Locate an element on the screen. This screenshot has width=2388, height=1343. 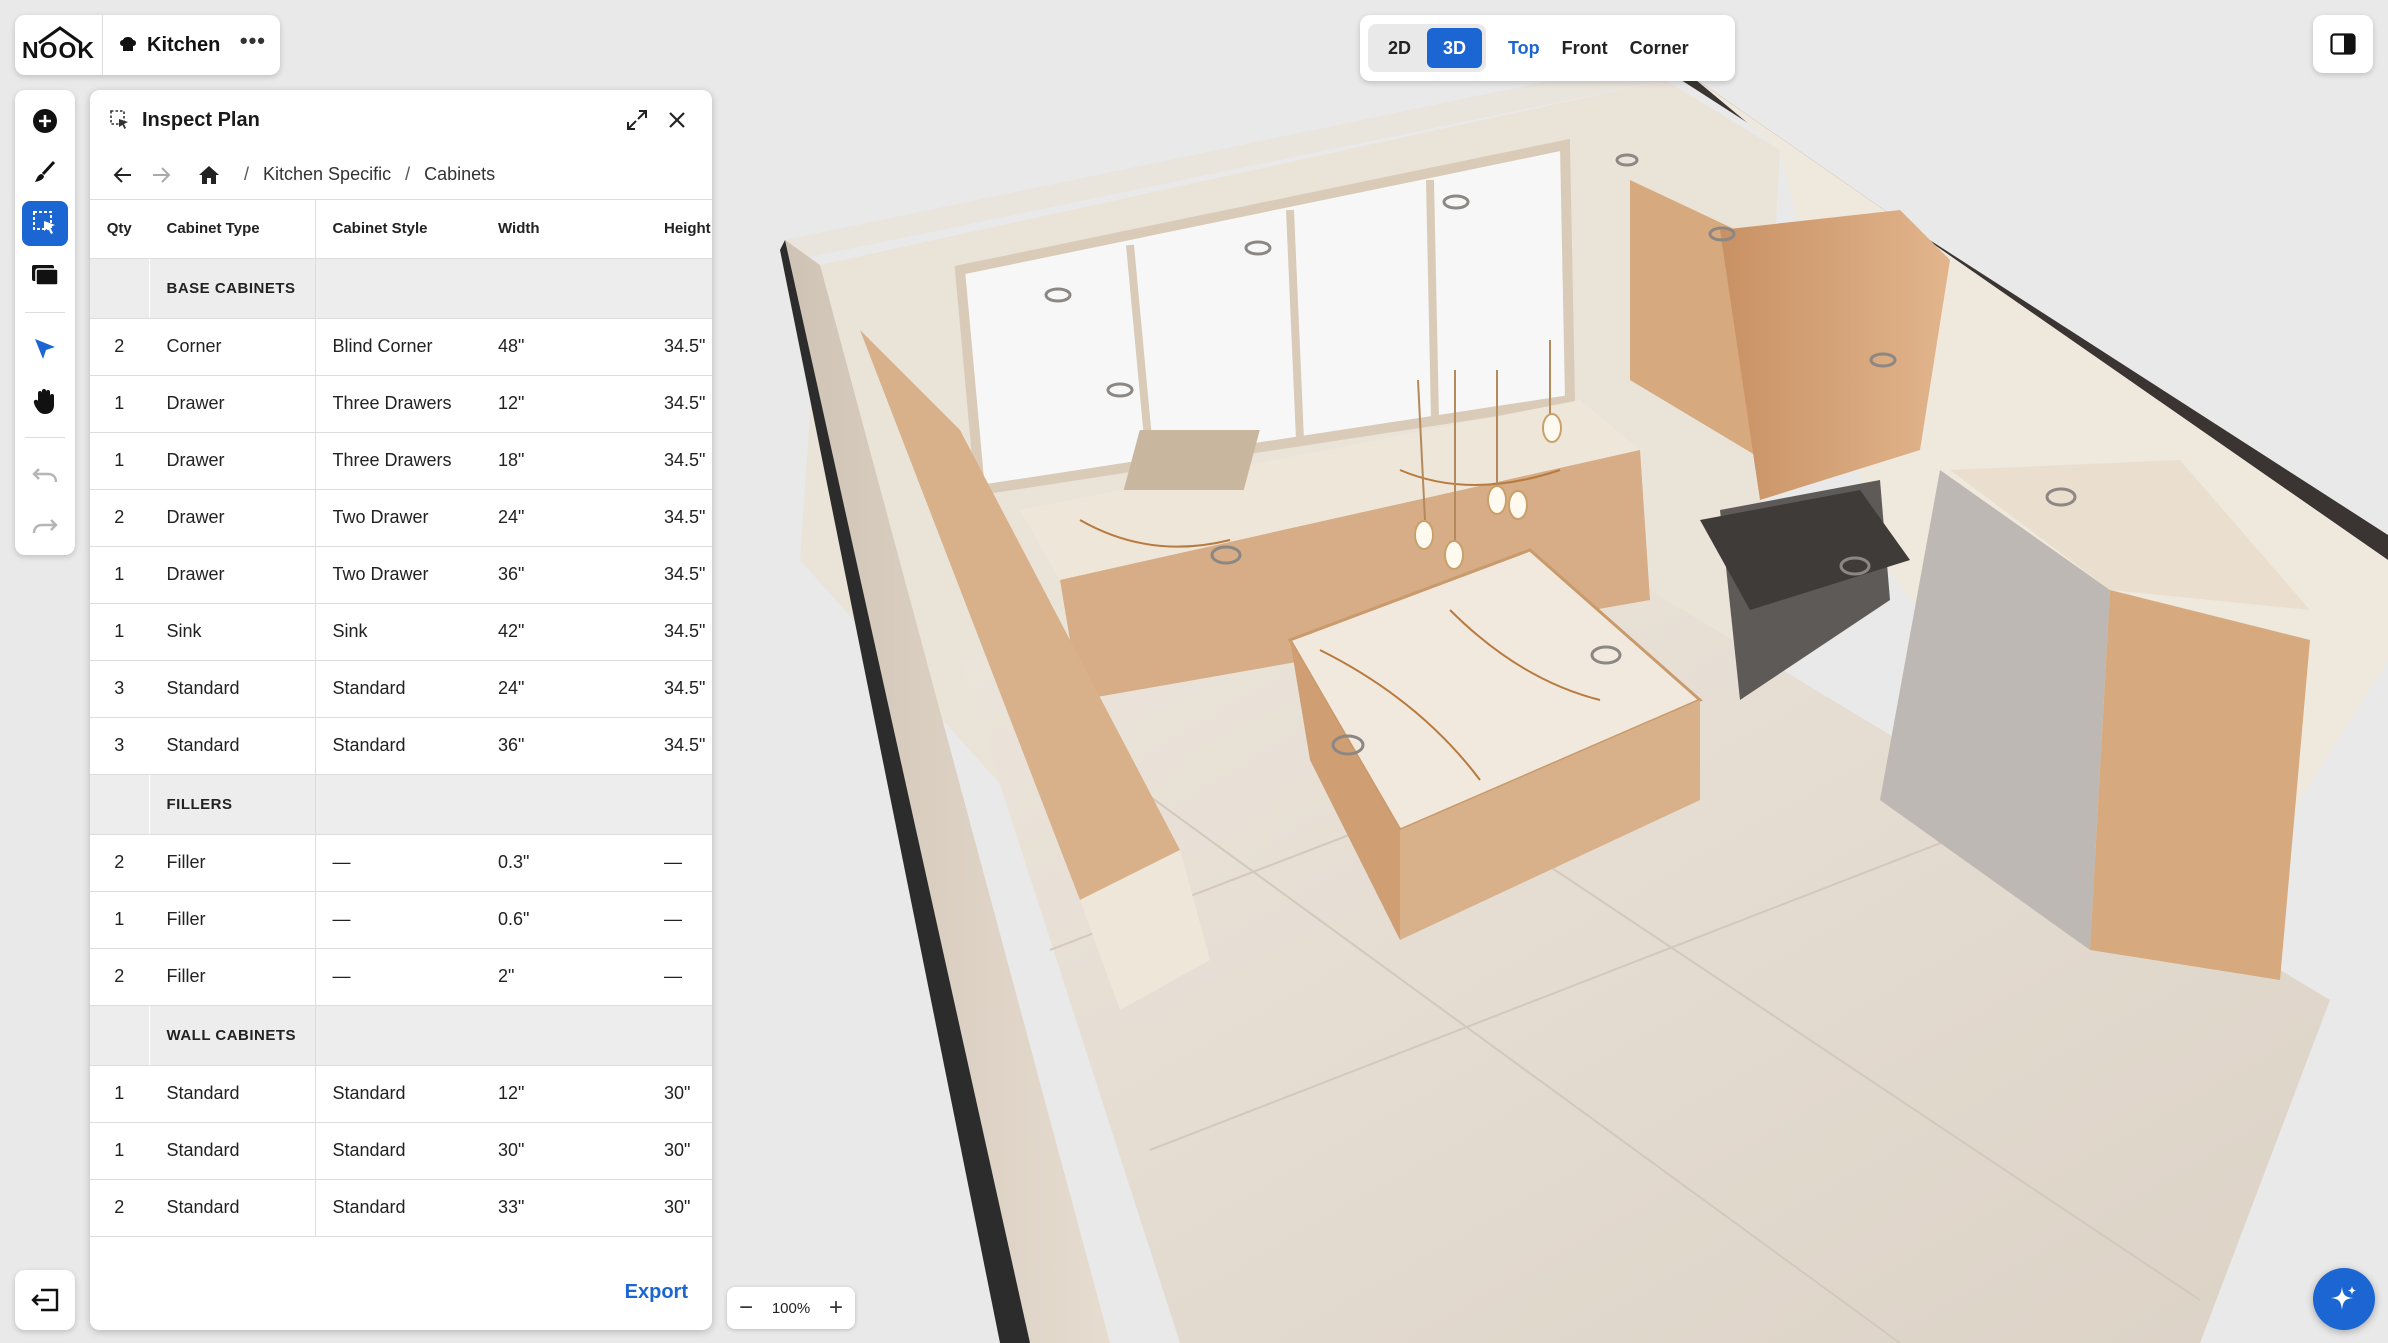
project-selector: Kitchen is located at coordinates (171, 45).